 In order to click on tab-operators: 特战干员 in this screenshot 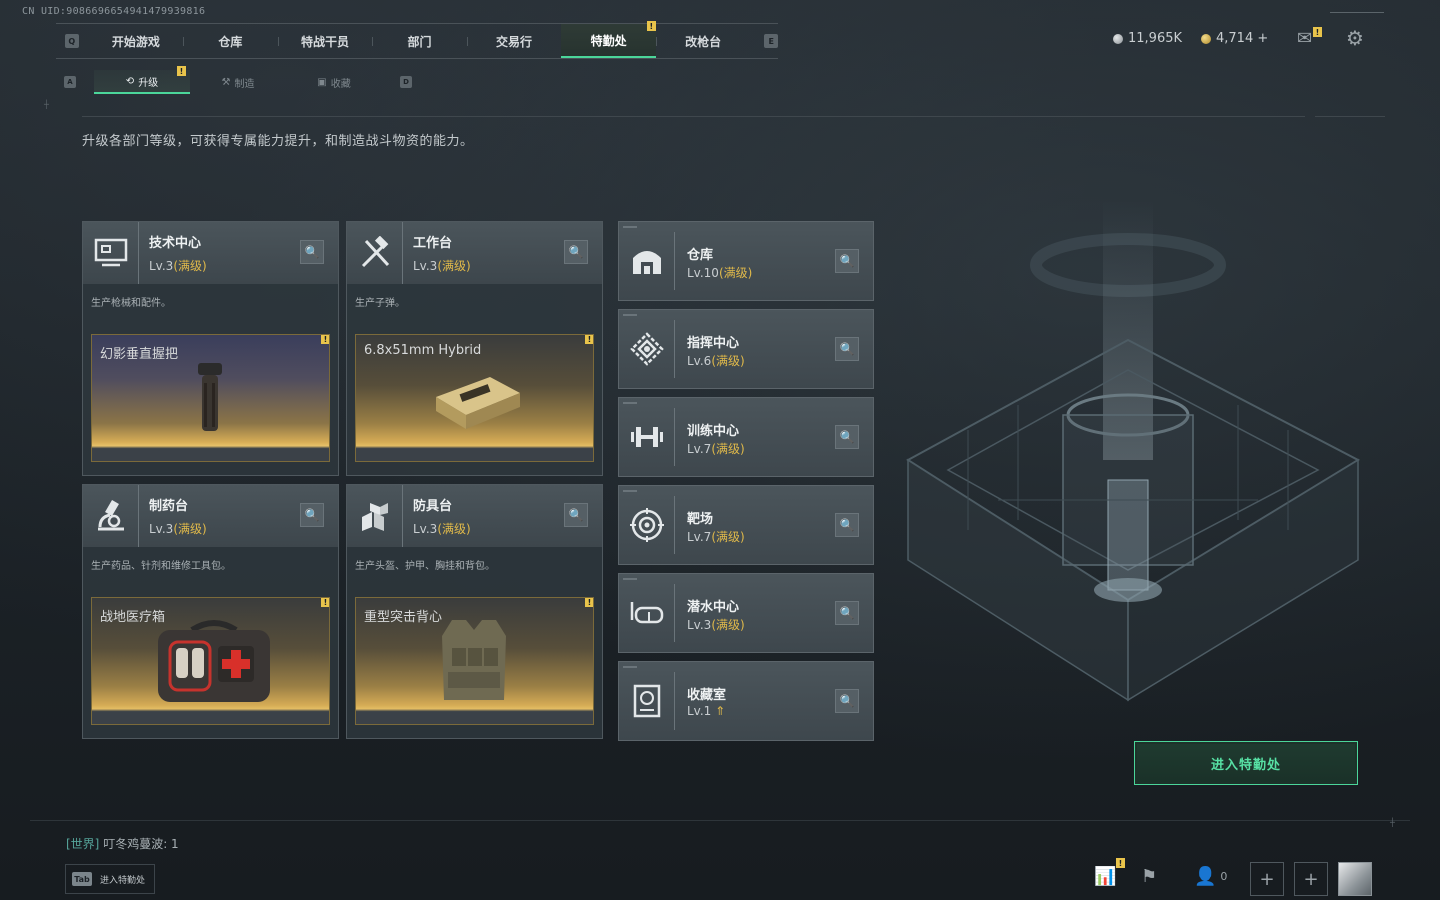, I will do `click(325, 41)`.